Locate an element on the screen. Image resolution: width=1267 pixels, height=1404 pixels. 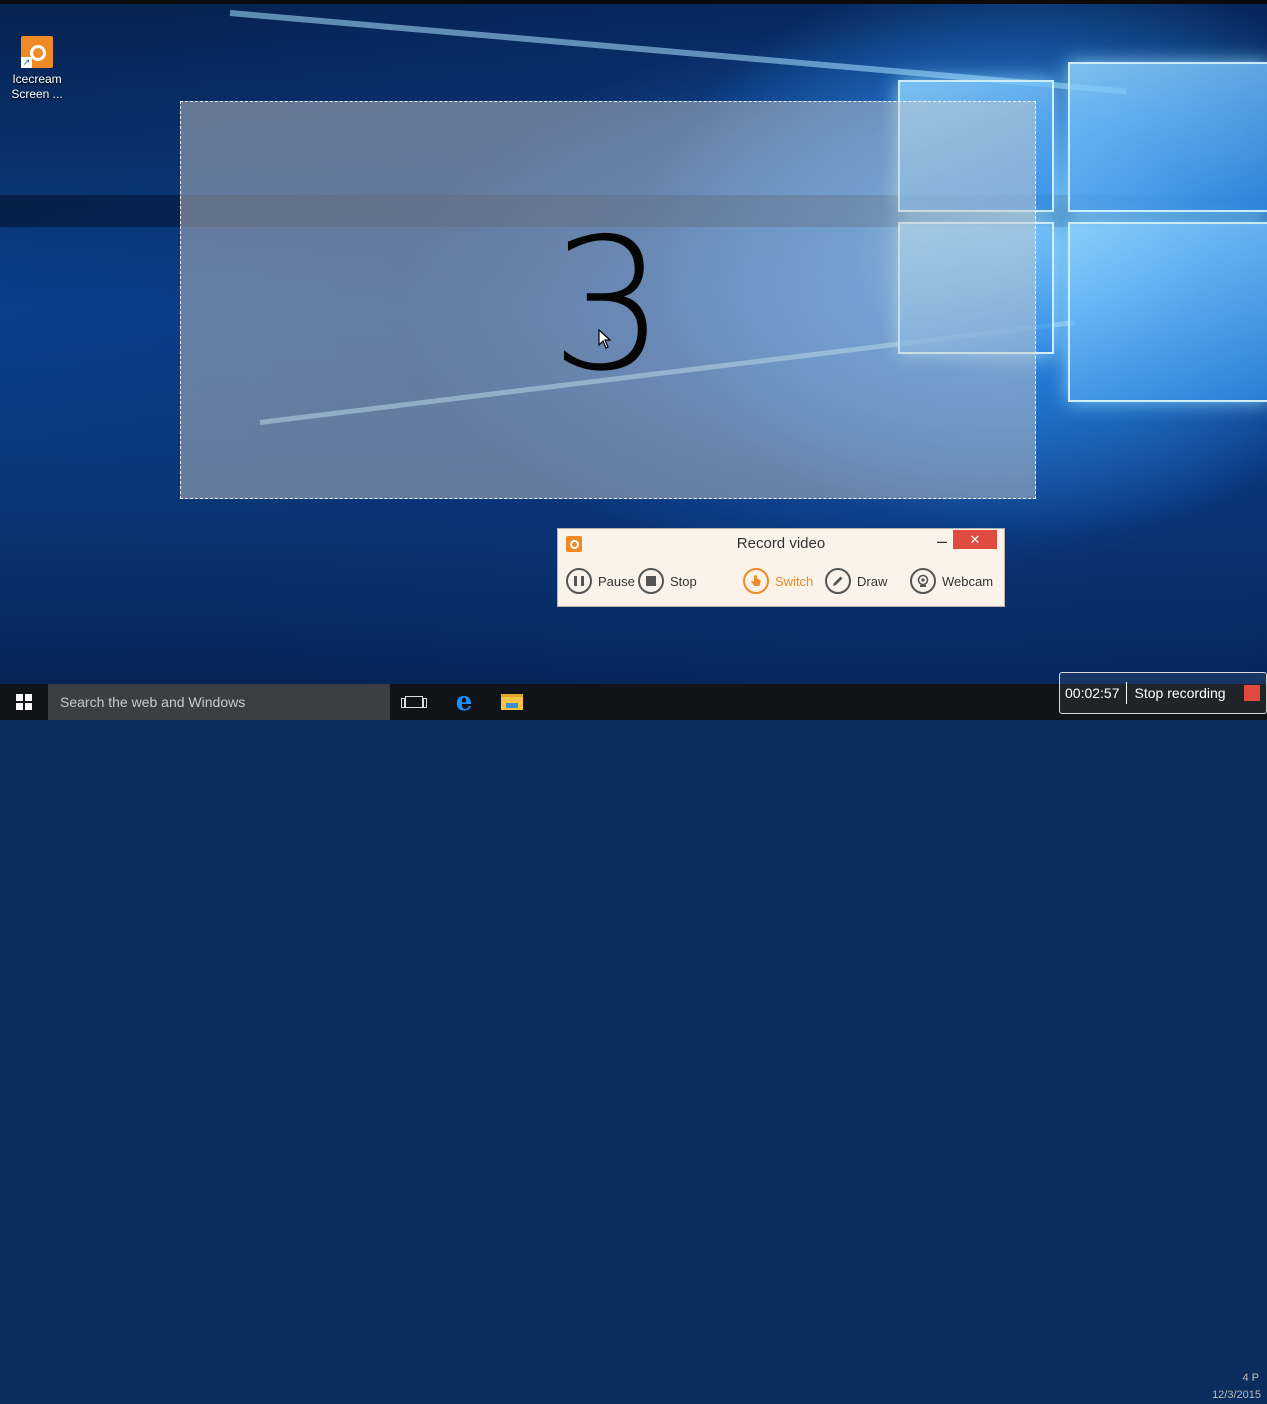
stop-recording-label: Stop recording is located at coordinates (1180, 693).